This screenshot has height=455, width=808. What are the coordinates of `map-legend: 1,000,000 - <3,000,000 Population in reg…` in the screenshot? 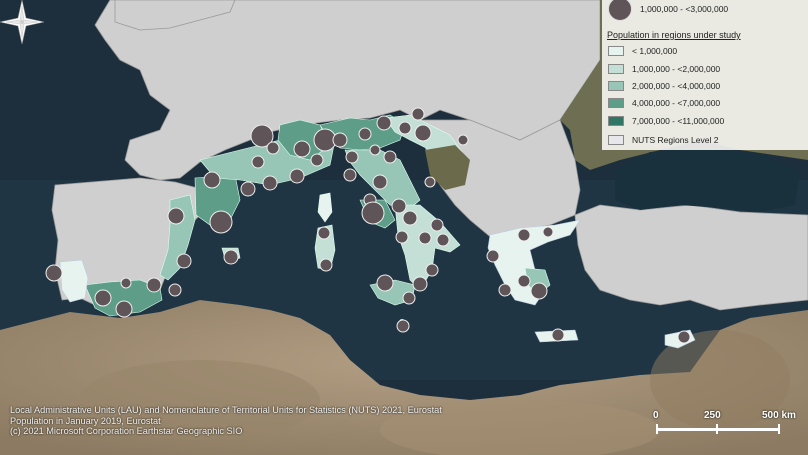 It's located at (705, 75).